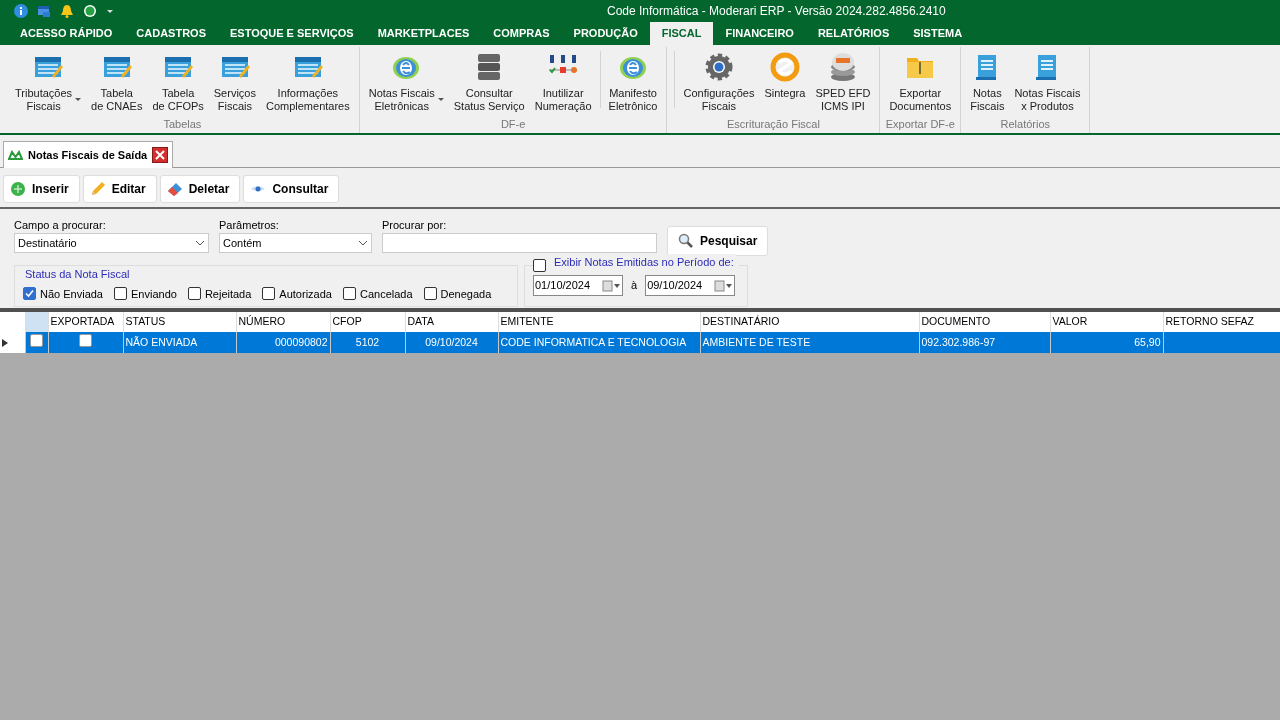  What do you see at coordinates (367, 342) in the screenshot?
I see `table-cell: 5102` at bounding box center [367, 342].